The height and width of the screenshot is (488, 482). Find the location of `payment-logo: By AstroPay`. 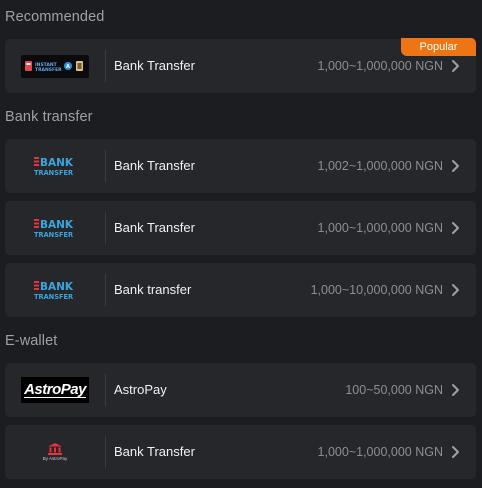

payment-logo: By AstroPay is located at coordinates (55, 452).